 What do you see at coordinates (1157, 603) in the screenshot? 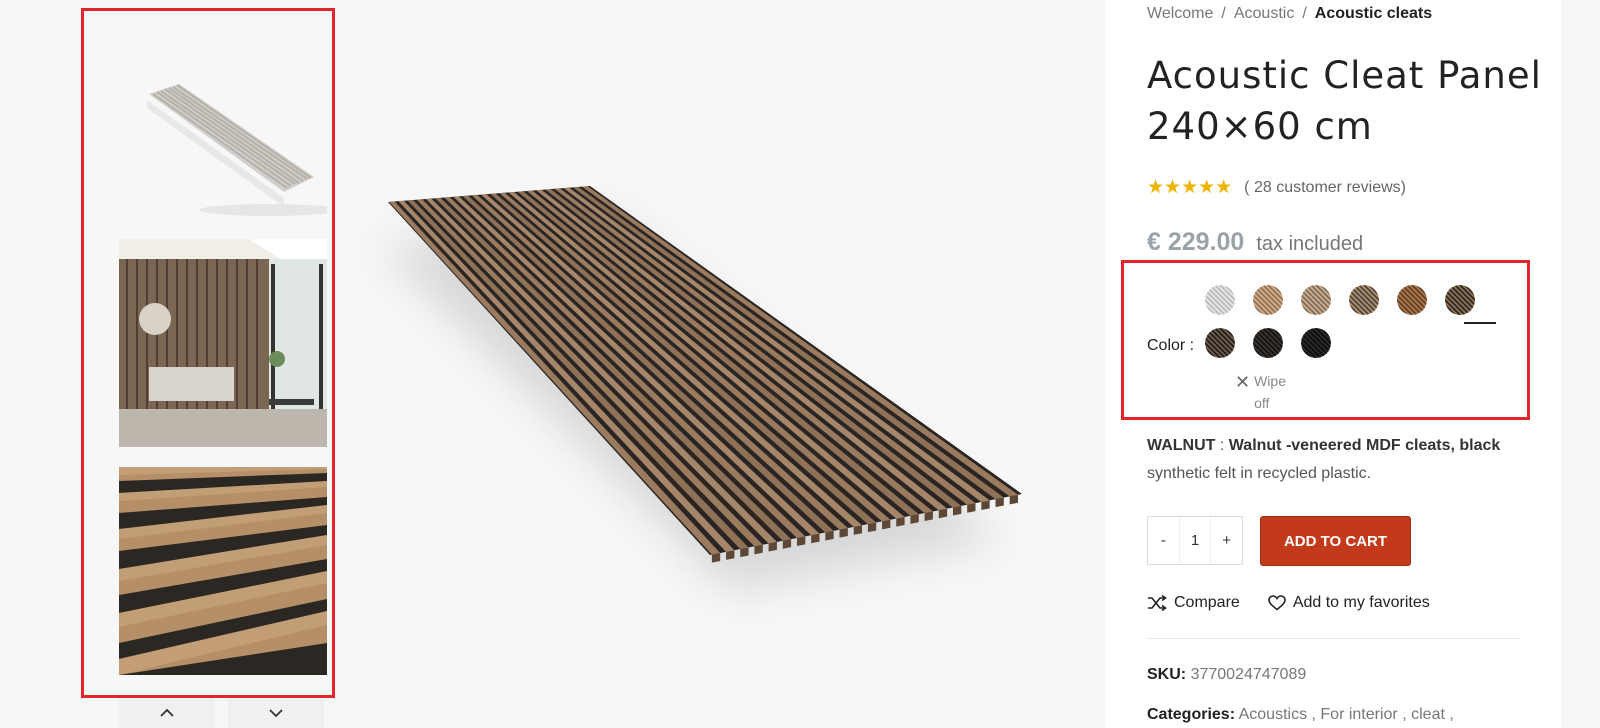
I see `shuffle-icon` at bounding box center [1157, 603].